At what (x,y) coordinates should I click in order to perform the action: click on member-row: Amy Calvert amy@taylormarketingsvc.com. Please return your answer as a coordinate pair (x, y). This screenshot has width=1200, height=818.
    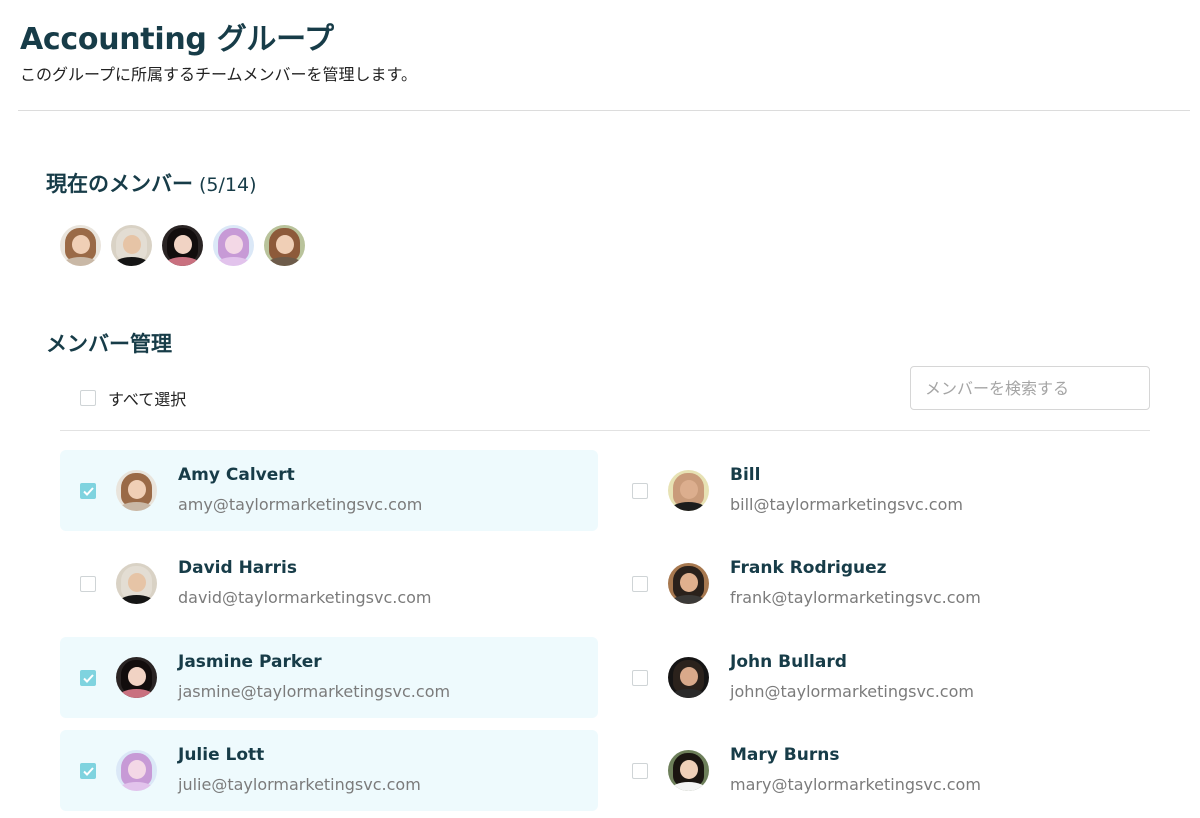
    Looking at the image, I should click on (329, 490).